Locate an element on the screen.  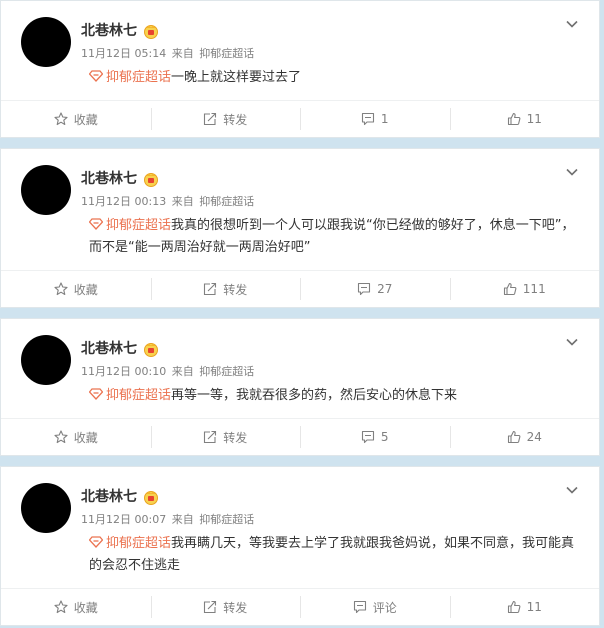
post-actions: 收藏 转发 5 24 is located at coordinates (300, 436).